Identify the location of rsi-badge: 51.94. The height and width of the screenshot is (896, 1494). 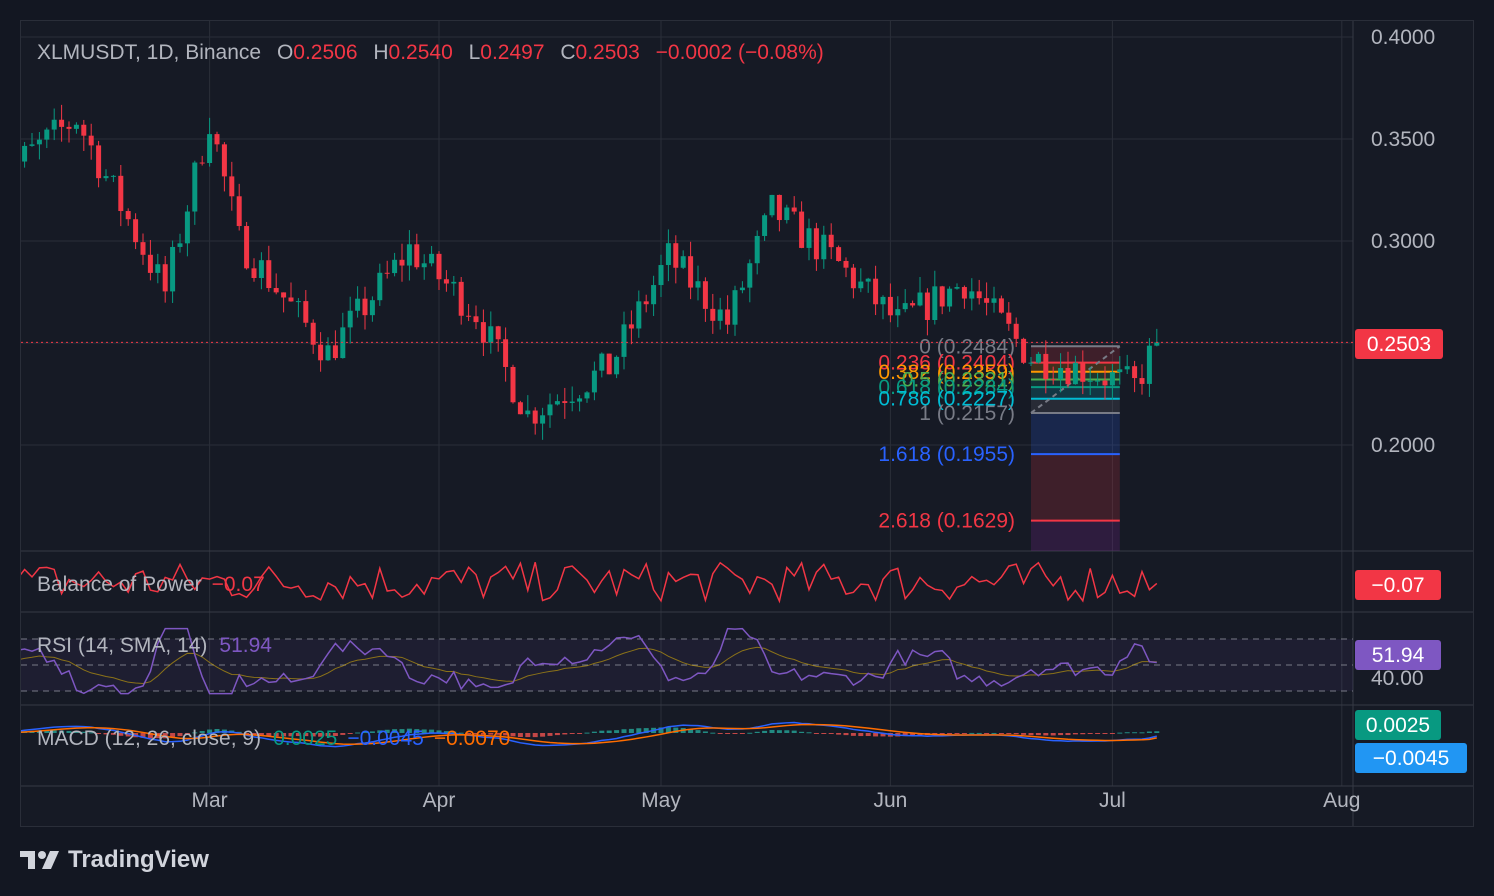
(1398, 655).